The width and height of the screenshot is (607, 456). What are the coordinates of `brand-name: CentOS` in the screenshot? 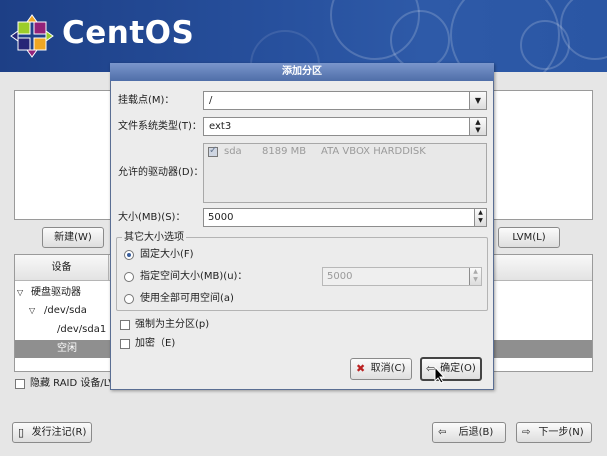 It's located at (128, 33).